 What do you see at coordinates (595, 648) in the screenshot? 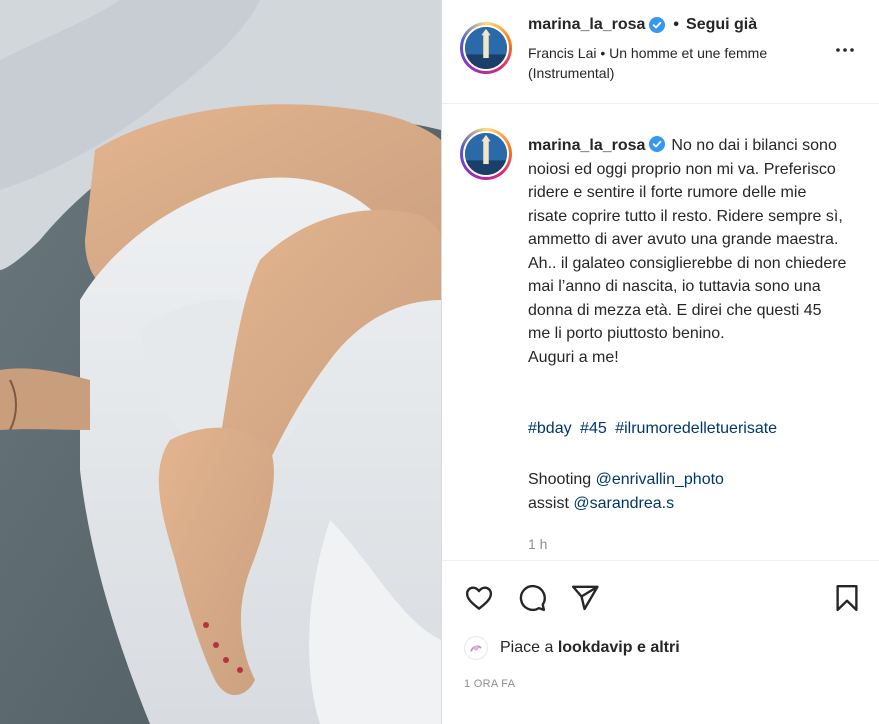
I see `liker-username: lookdavip` at bounding box center [595, 648].